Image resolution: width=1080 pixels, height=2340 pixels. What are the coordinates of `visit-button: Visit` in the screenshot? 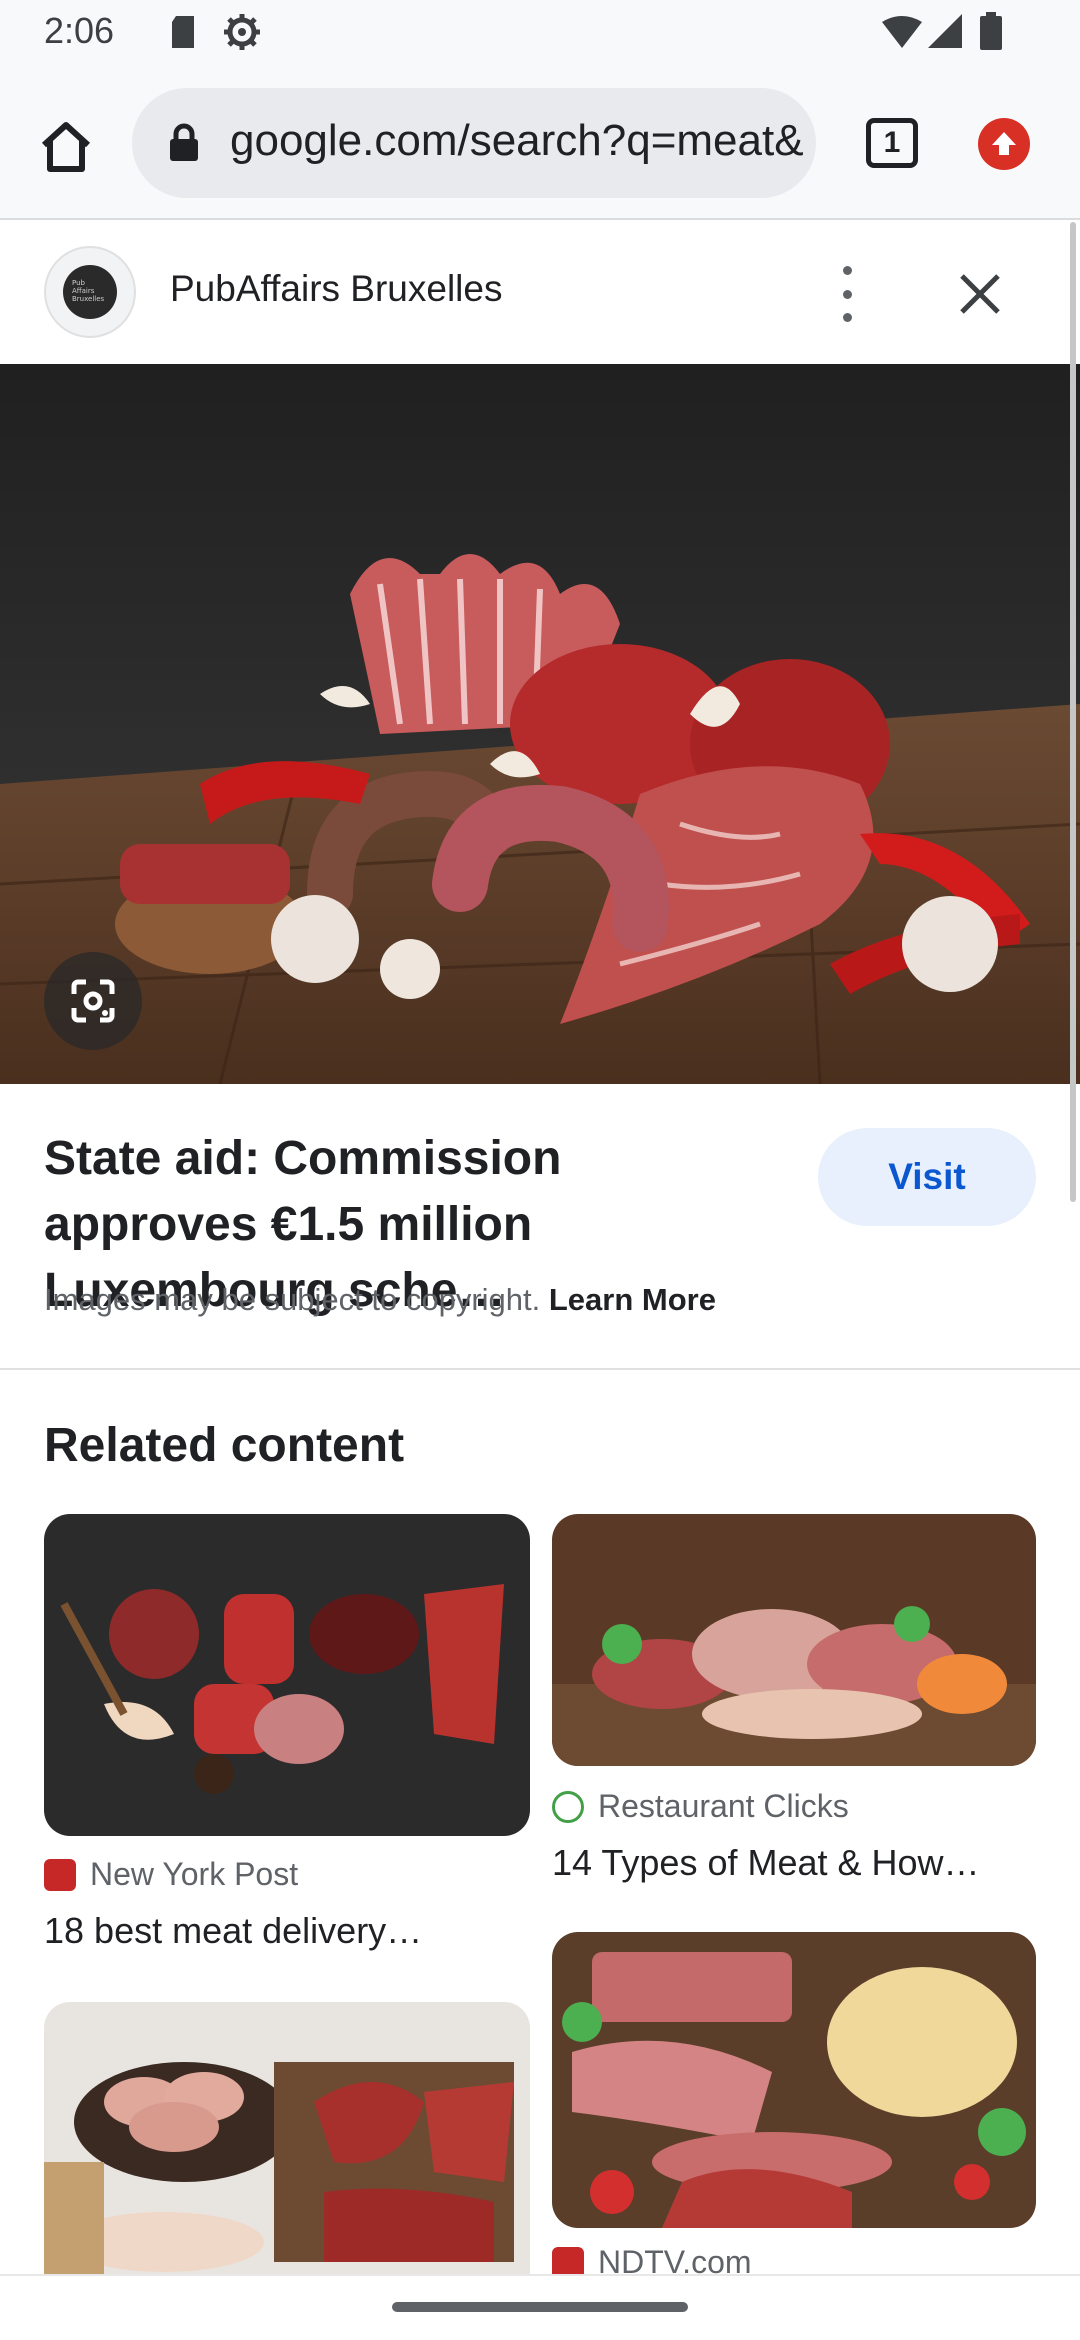 It's located at (927, 1177).